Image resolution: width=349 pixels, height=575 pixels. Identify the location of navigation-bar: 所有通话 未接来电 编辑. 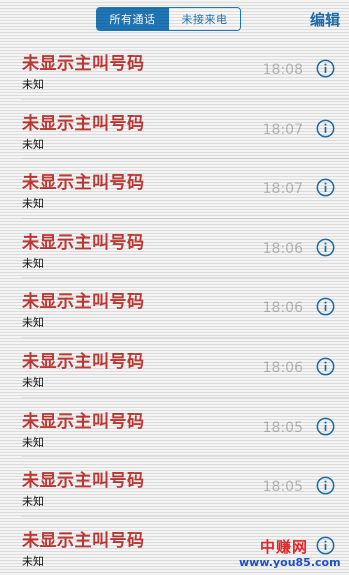
(174, 22).